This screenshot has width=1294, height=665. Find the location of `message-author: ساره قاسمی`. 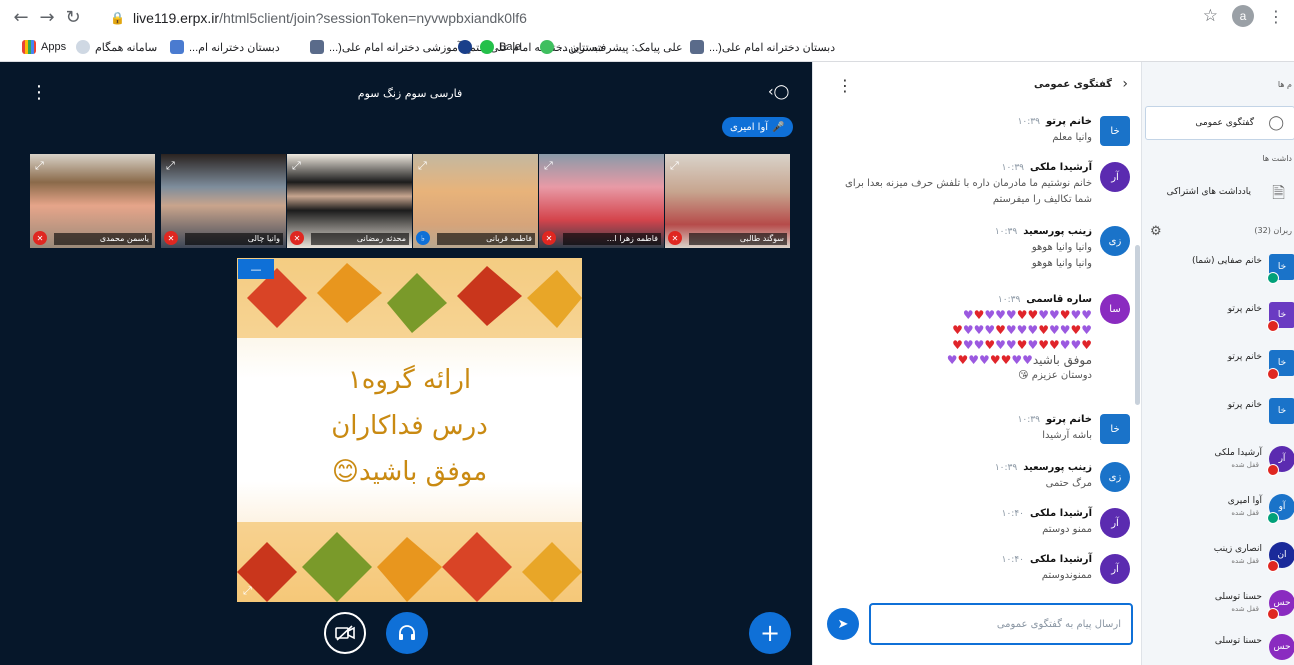

message-author: ساره قاسمی is located at coordinates (1059, 299).